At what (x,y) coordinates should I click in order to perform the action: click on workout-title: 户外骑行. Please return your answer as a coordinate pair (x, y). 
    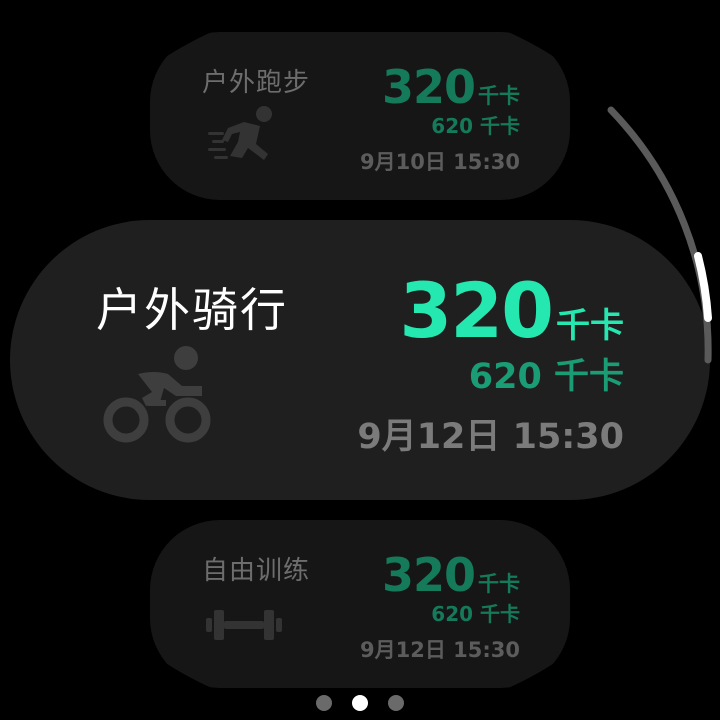
    Looking at the image, I should click on (192, 310).